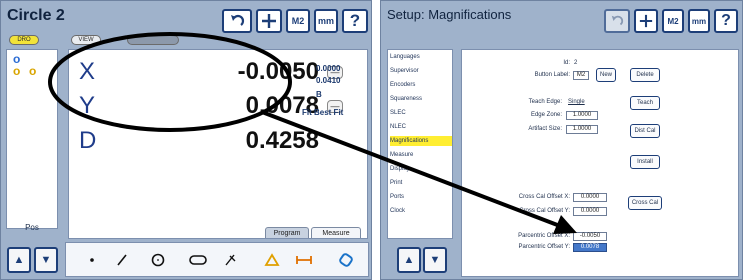 The width and height of the screenshot is (743, 280). I want to click on line-icon, so click(122, 260).